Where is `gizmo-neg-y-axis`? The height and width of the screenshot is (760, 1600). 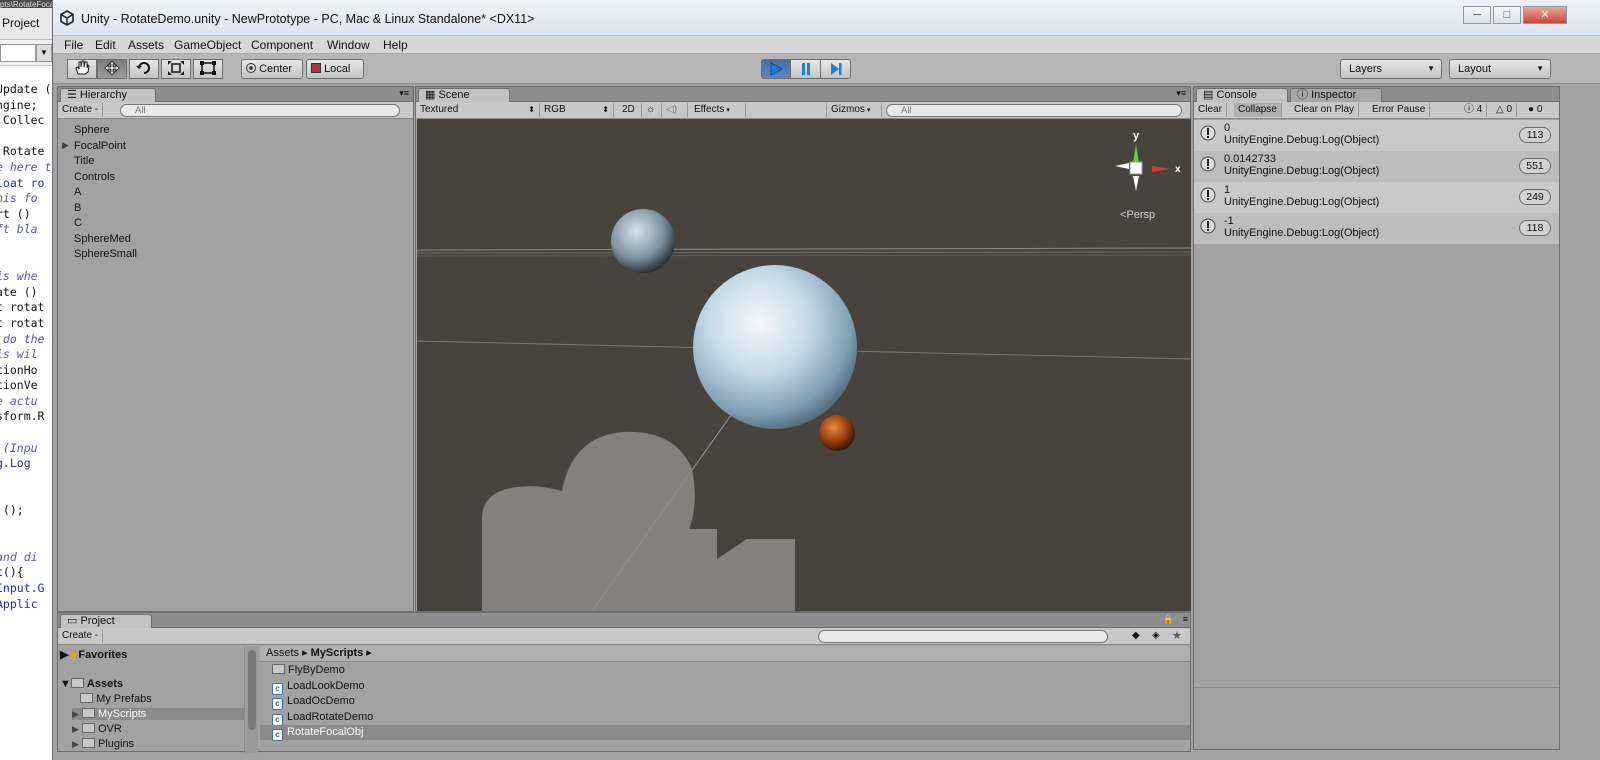 gizmo-neg-y-axis is located at coordinates (1136, 183).